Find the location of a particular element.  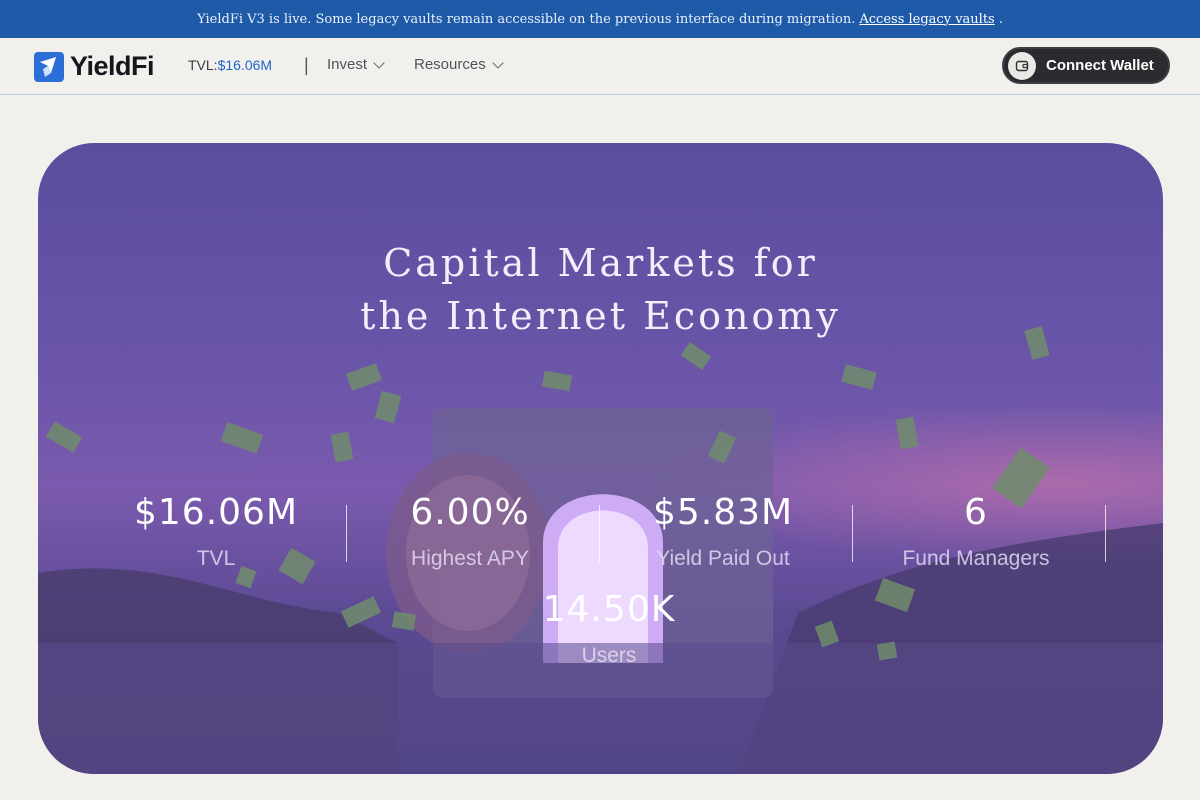

nav-invest-label: Invest is located at coordinates (347, 64).